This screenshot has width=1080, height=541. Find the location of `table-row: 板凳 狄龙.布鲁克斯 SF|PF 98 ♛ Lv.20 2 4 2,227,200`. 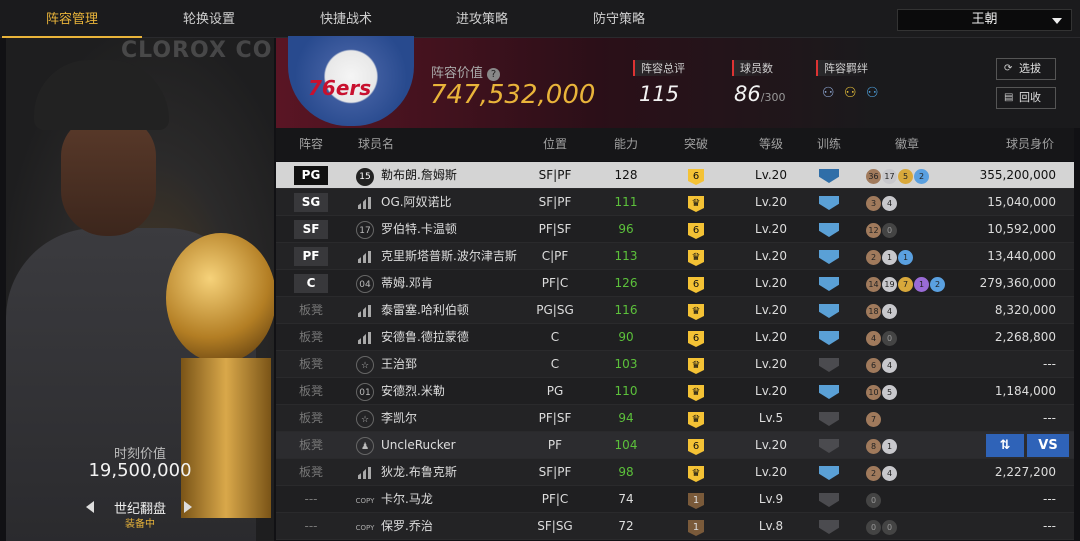

table-row: 板凳 狄龙.布鲁克斯 SF|PF 98 ♛ Lv.20 2 4 2,227,200 is located at coordinates (675, 472).